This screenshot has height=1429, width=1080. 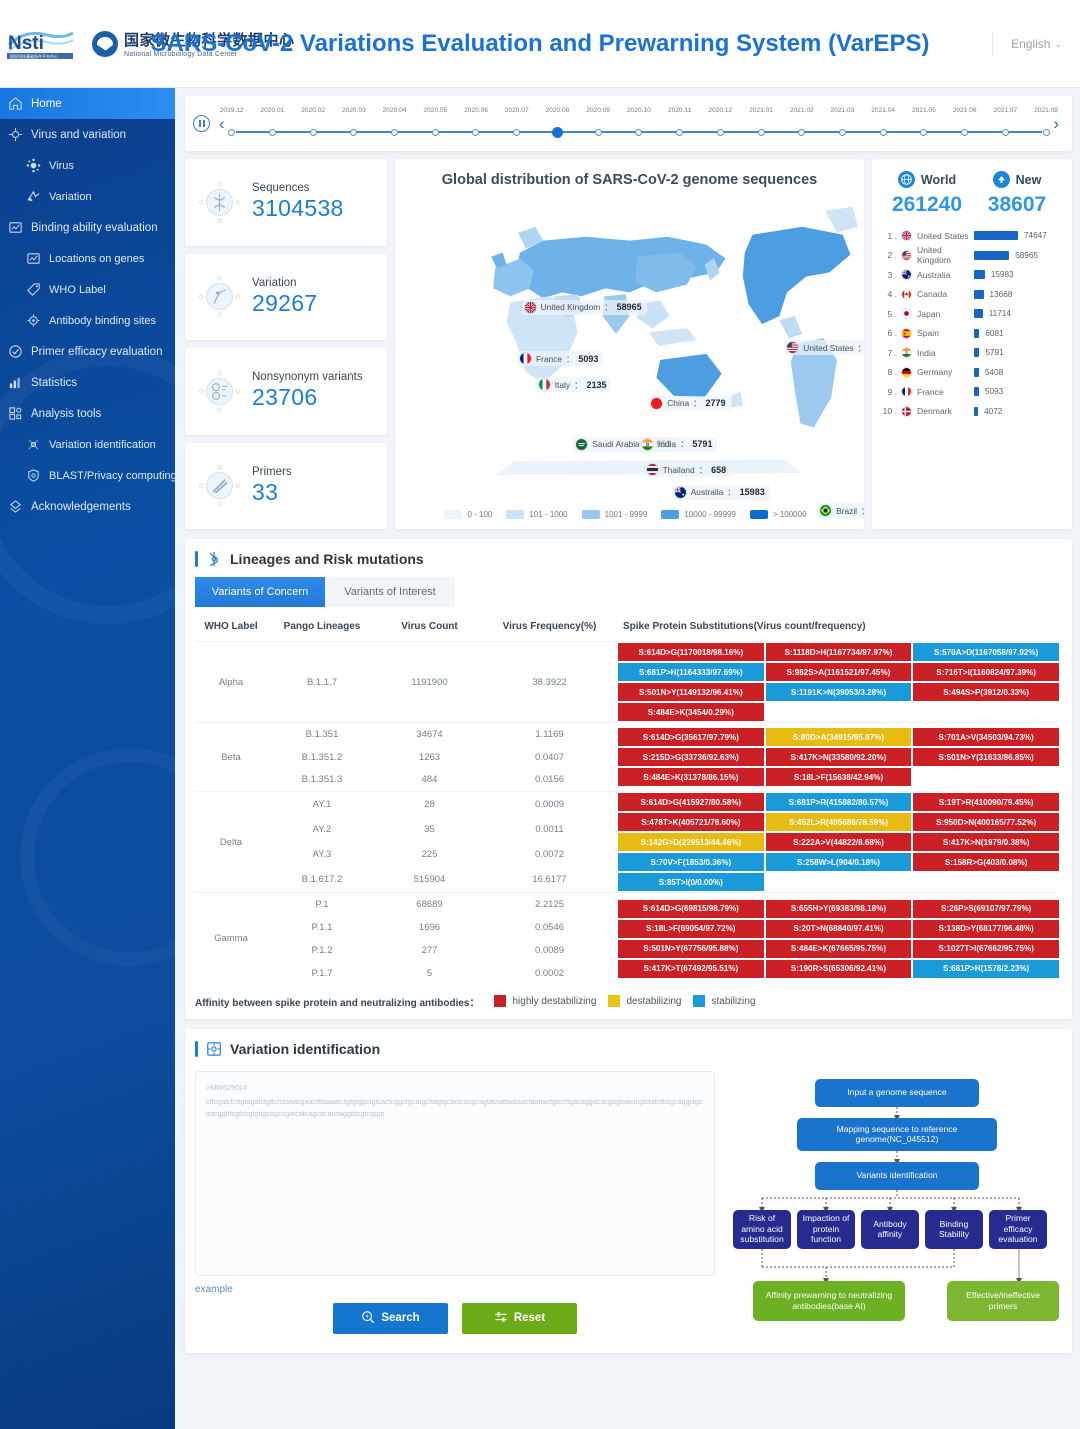 I want to click on flag-denmark-icon, so click(x=906, y=411).